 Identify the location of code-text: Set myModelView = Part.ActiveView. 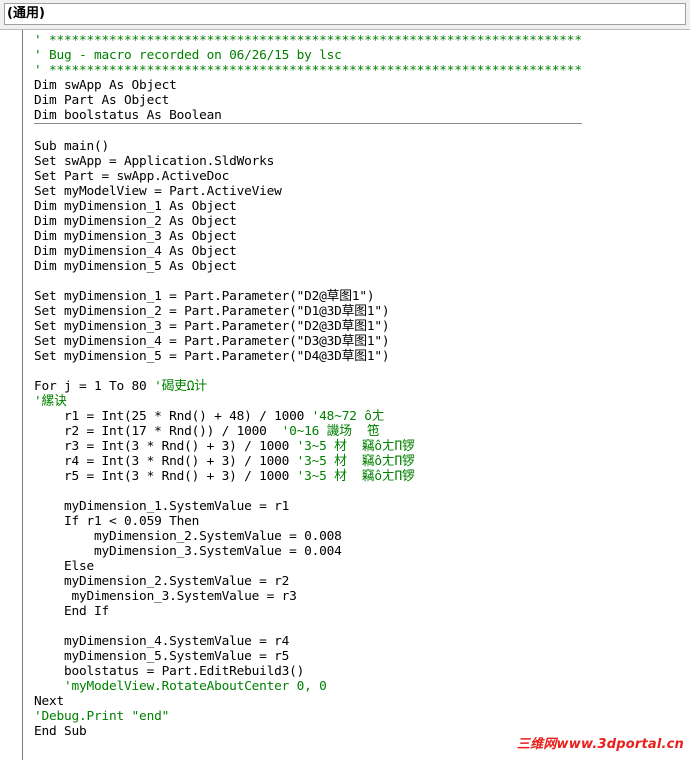
(158, 191).